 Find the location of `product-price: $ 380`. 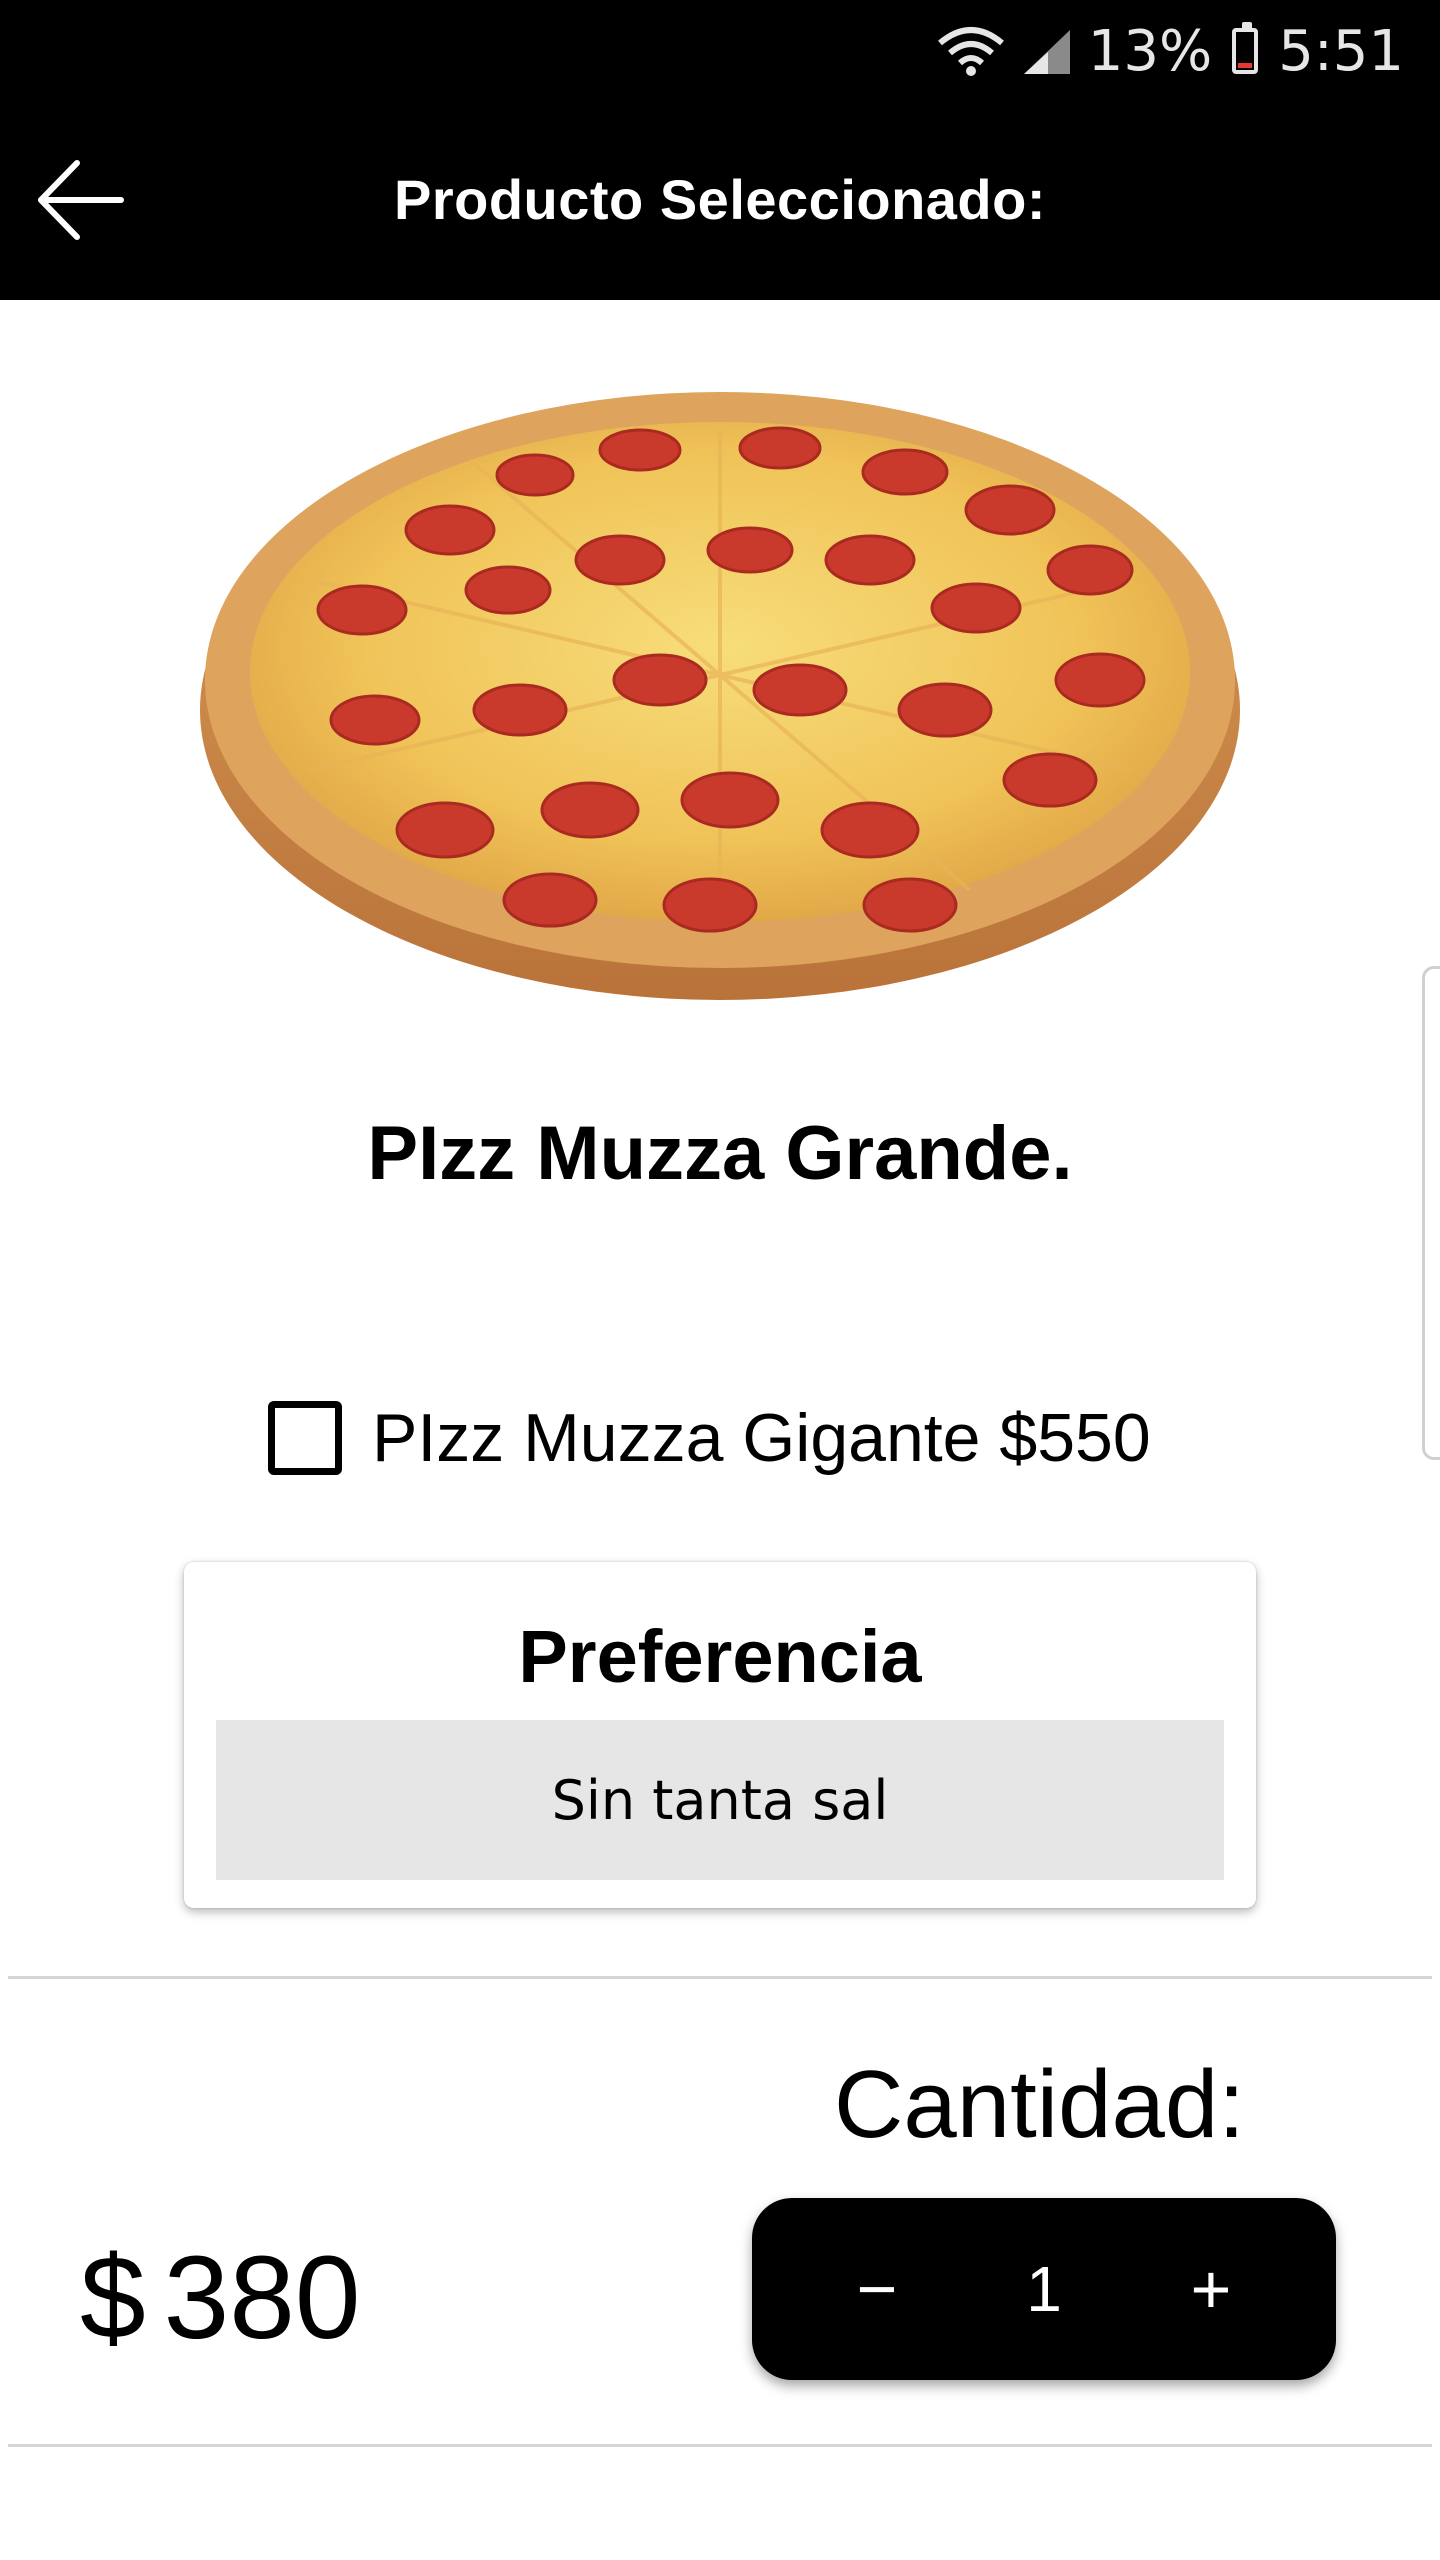

product-price: $ 380 is located at coordinates (220, 2298).